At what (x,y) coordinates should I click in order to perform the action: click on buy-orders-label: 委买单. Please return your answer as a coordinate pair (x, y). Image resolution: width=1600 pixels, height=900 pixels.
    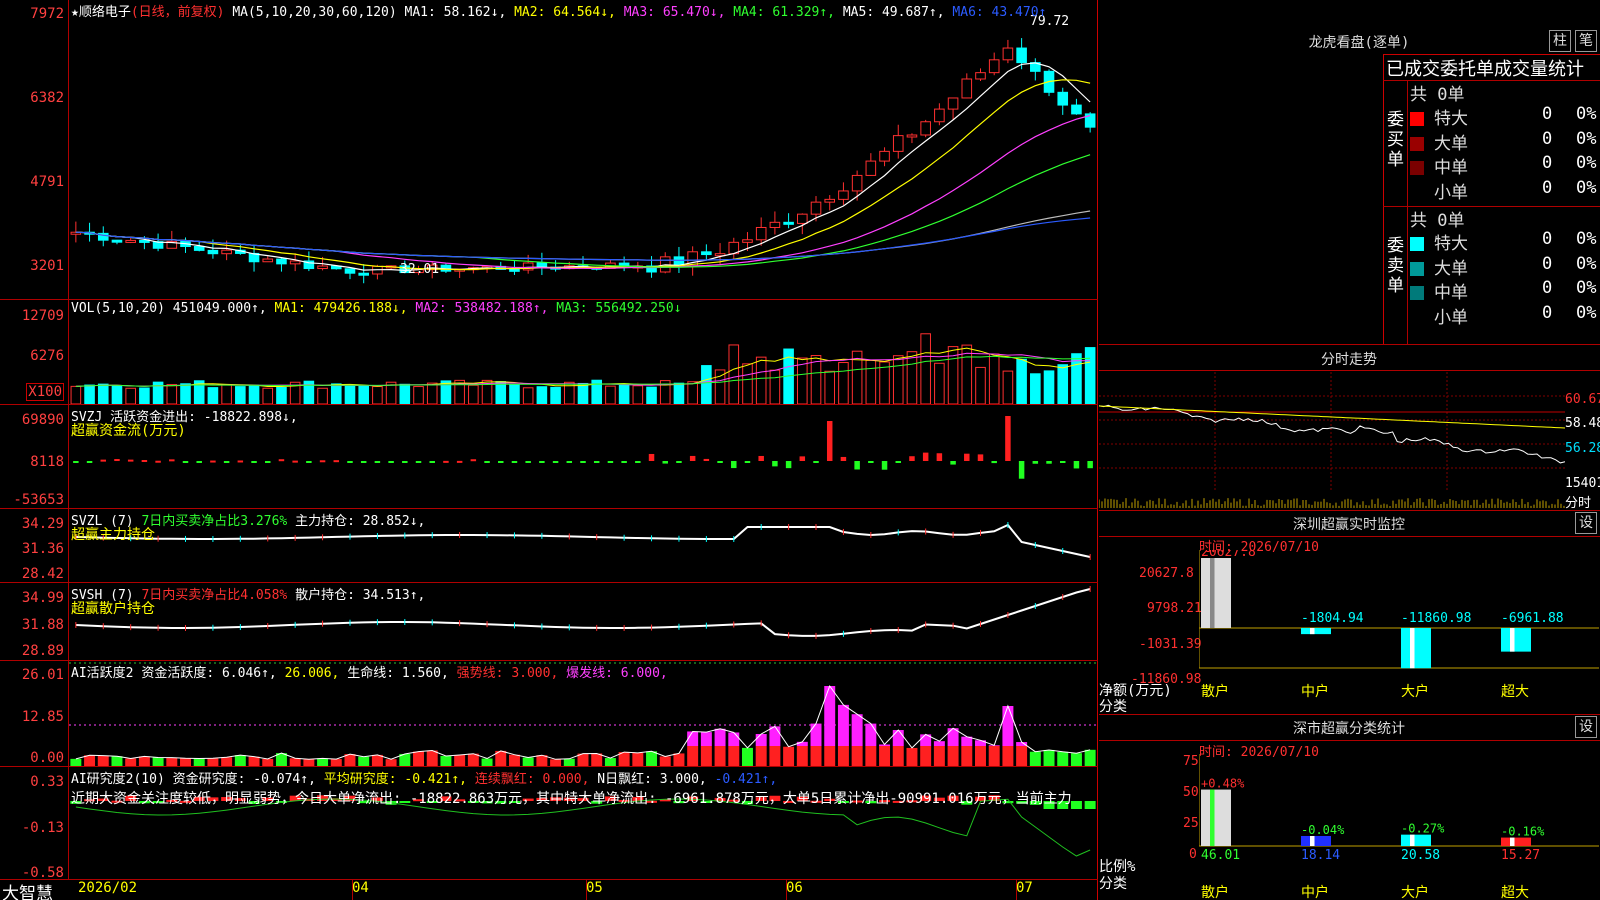
    Looking at the image, I should click on (1395, 140).